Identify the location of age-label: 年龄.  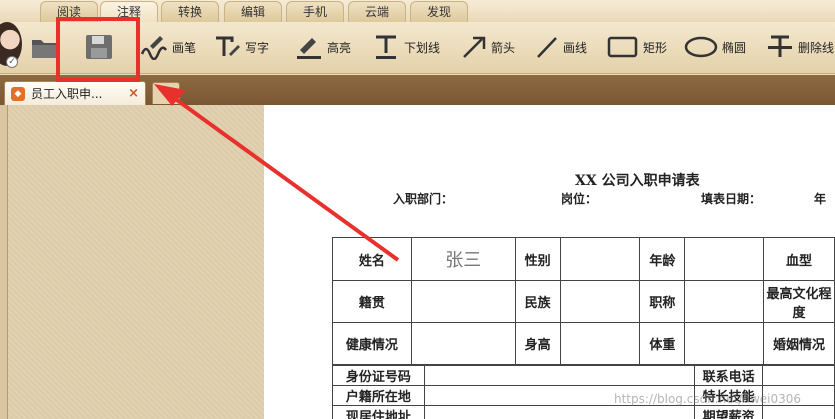
(662, 259).